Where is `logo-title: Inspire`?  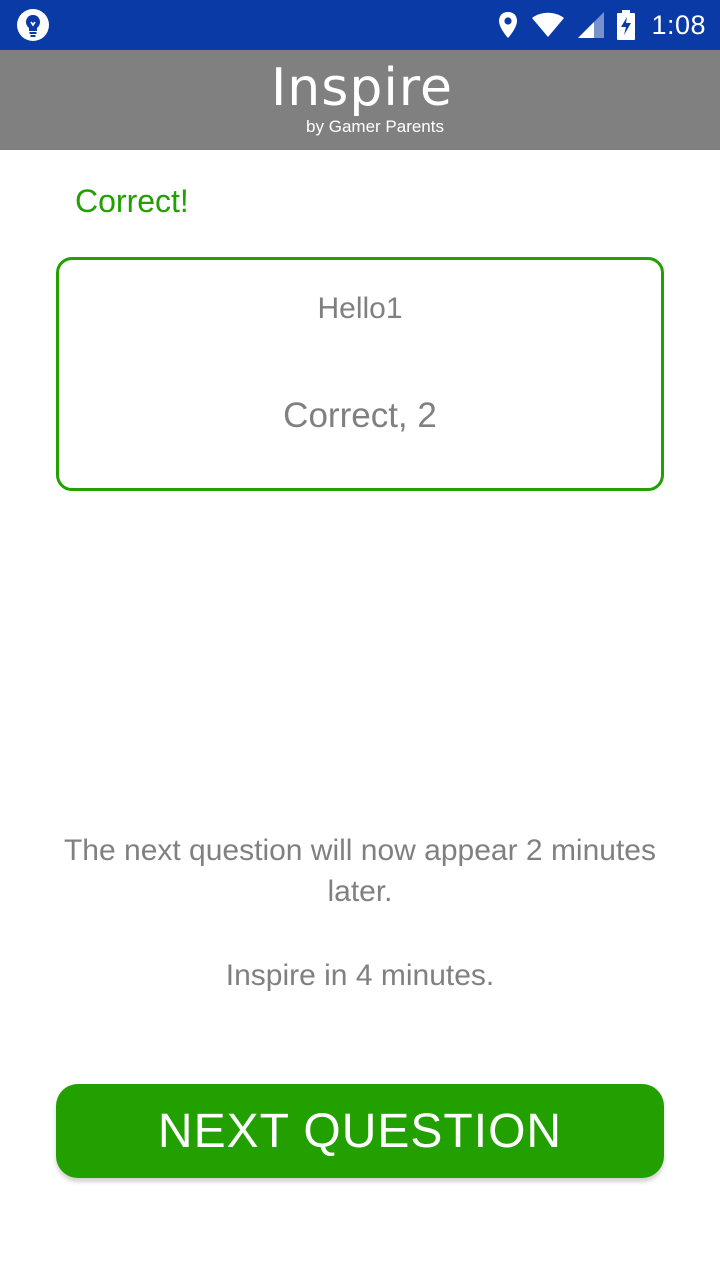 logo-title: Inspire is located at coordinates (362, 88).